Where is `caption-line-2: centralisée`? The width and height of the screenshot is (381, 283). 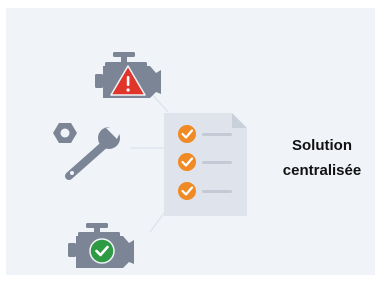 caption-line-2: centralisée is located at coordinates (322, 170).